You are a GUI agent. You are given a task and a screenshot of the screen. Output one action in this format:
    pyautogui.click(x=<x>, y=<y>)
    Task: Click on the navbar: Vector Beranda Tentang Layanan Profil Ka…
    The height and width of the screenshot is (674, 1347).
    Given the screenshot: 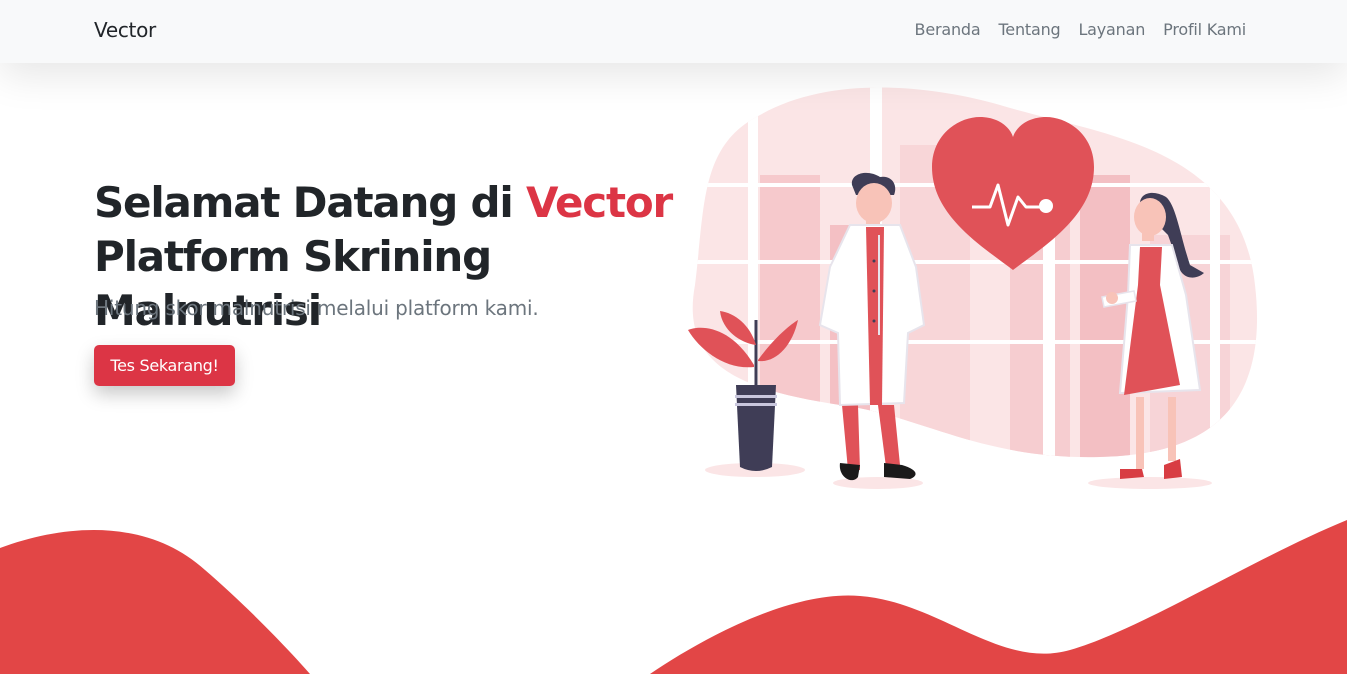 What is the action you would take?
    pyautogui.click(x=673, y=31)
    